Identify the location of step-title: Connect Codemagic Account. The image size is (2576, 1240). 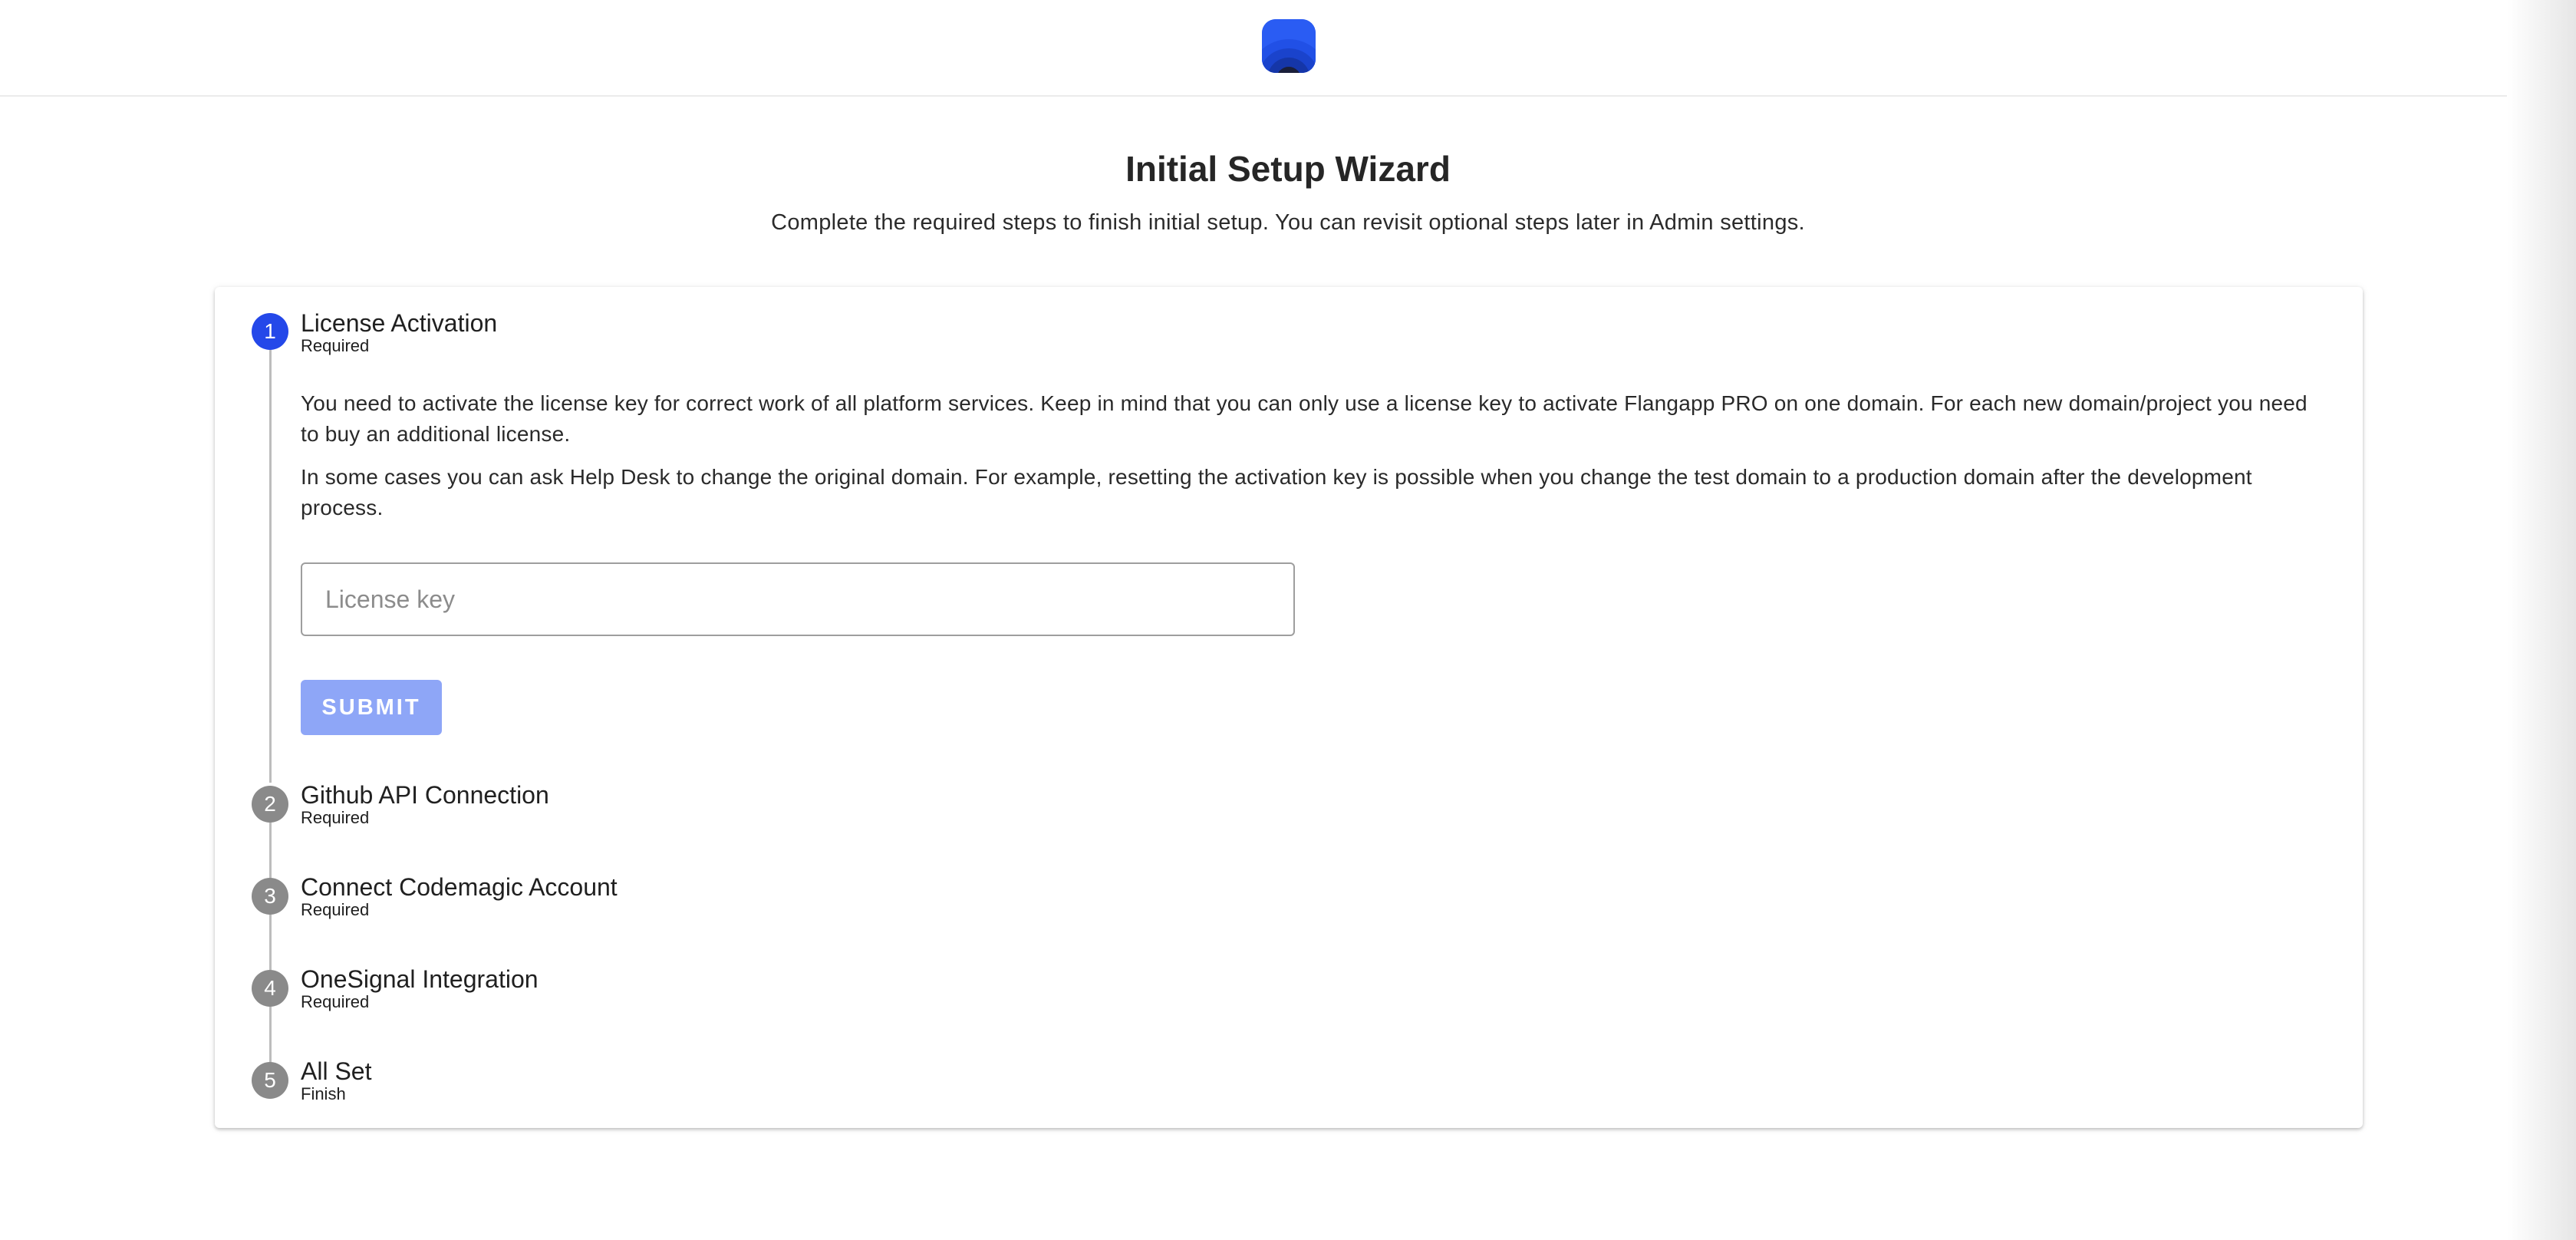
(459, 887).